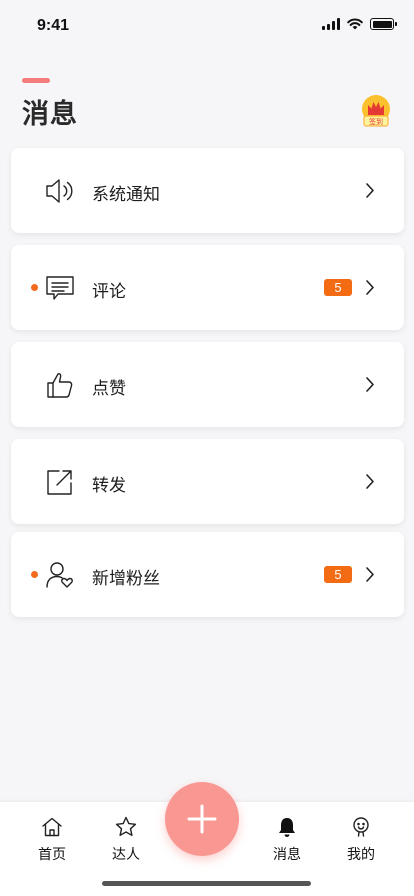 The width and height of the screenshot is (414, 896). Describe the element at coordinates (287, 827) in the screenshot. I see `bell-icon` at that location.